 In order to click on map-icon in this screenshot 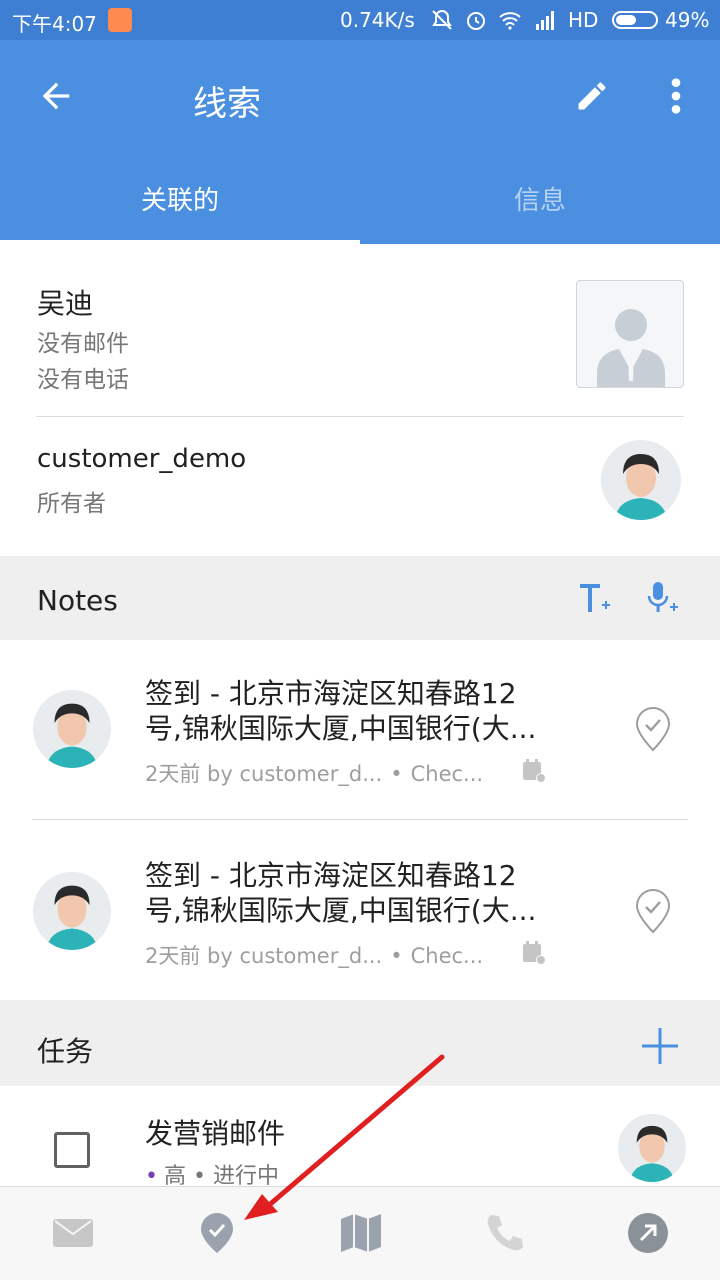, I will do `click(361, 1233)`.